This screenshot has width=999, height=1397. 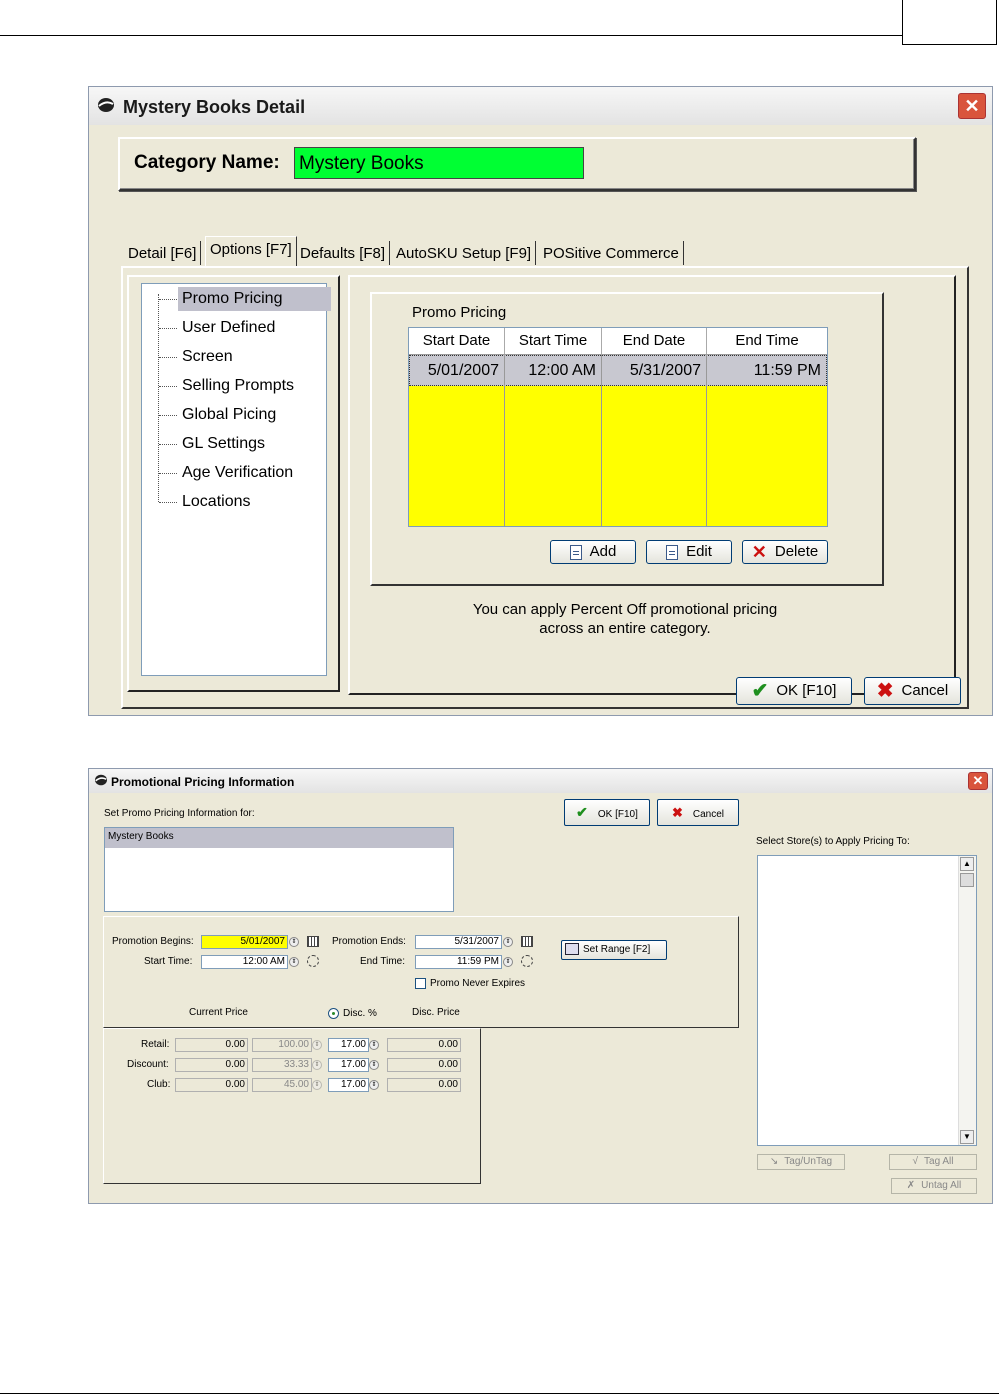 What do you see at coordinates (369, 941) in the screenshot?
I see `promotion-ends-label: Promotion Ends:` at bounding box center [369, 941].